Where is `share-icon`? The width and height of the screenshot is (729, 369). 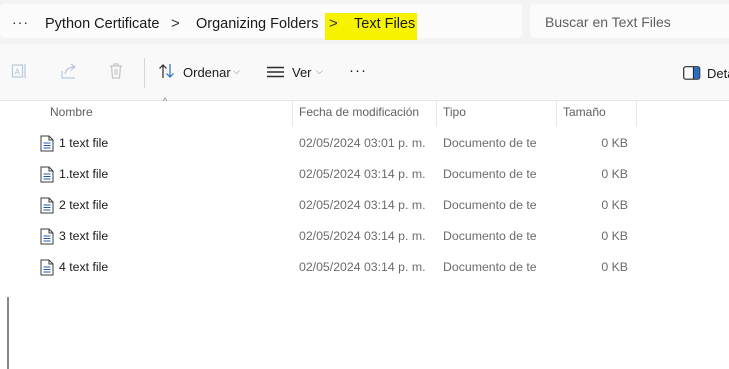
share-icon is located at coordinates (69, 73).